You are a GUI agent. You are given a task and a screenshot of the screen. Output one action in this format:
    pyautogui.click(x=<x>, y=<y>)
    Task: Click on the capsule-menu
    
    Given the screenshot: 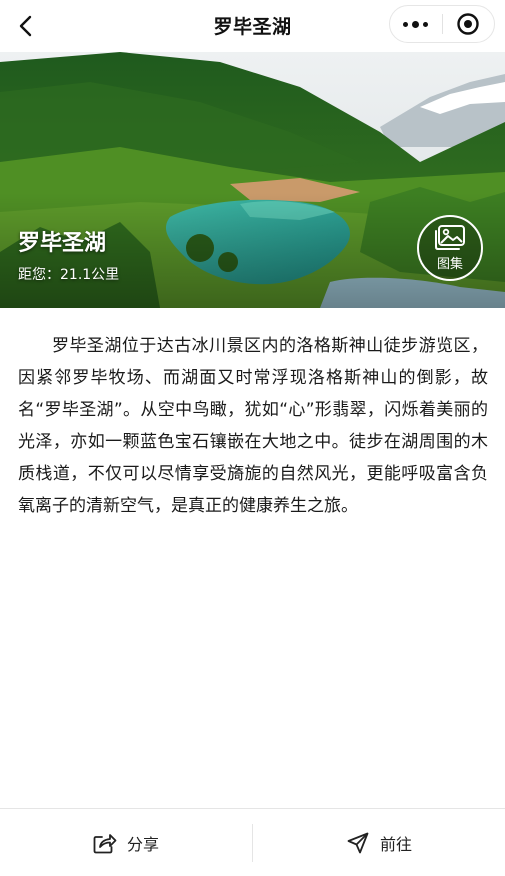 What is the action you would take?
    pyautogui.click(x=442, y=24)
    